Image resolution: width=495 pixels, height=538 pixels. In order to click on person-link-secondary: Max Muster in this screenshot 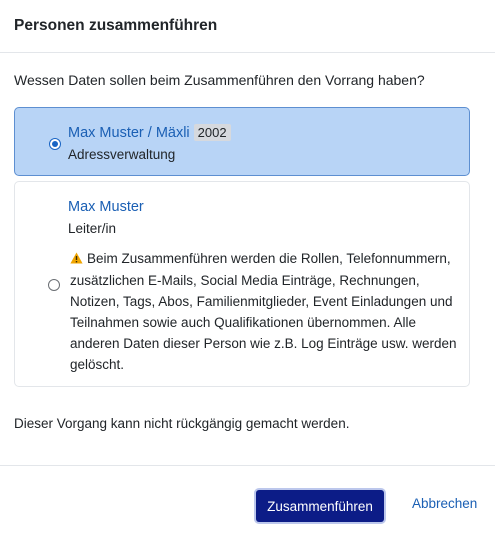, I will do `click(106, 207)`.